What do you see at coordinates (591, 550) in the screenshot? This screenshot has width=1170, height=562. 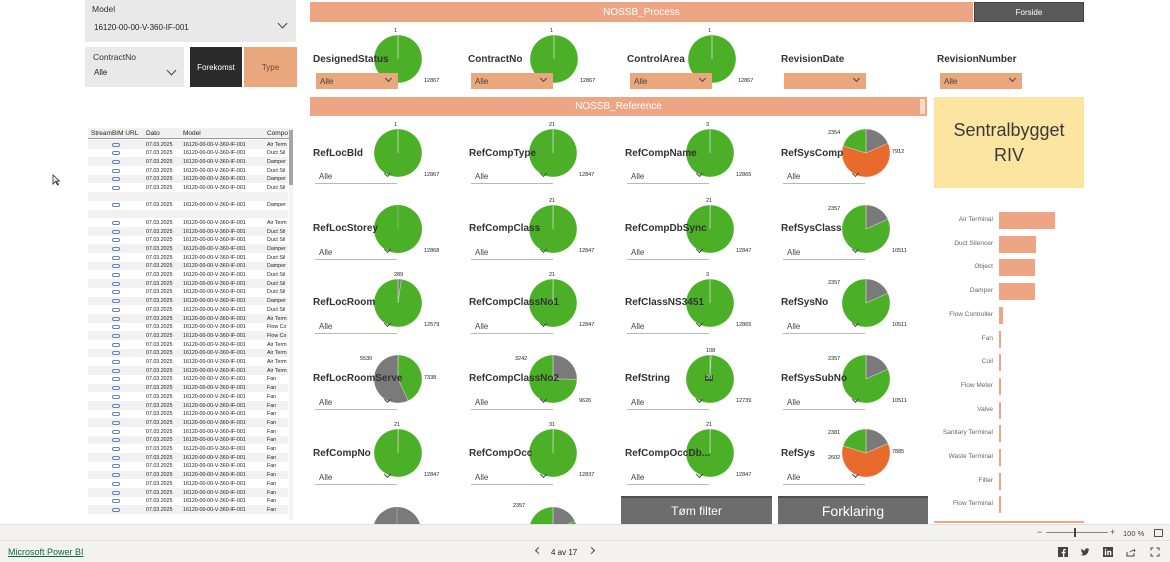 I see `next-page-icon` at bounding box center [591, 550].